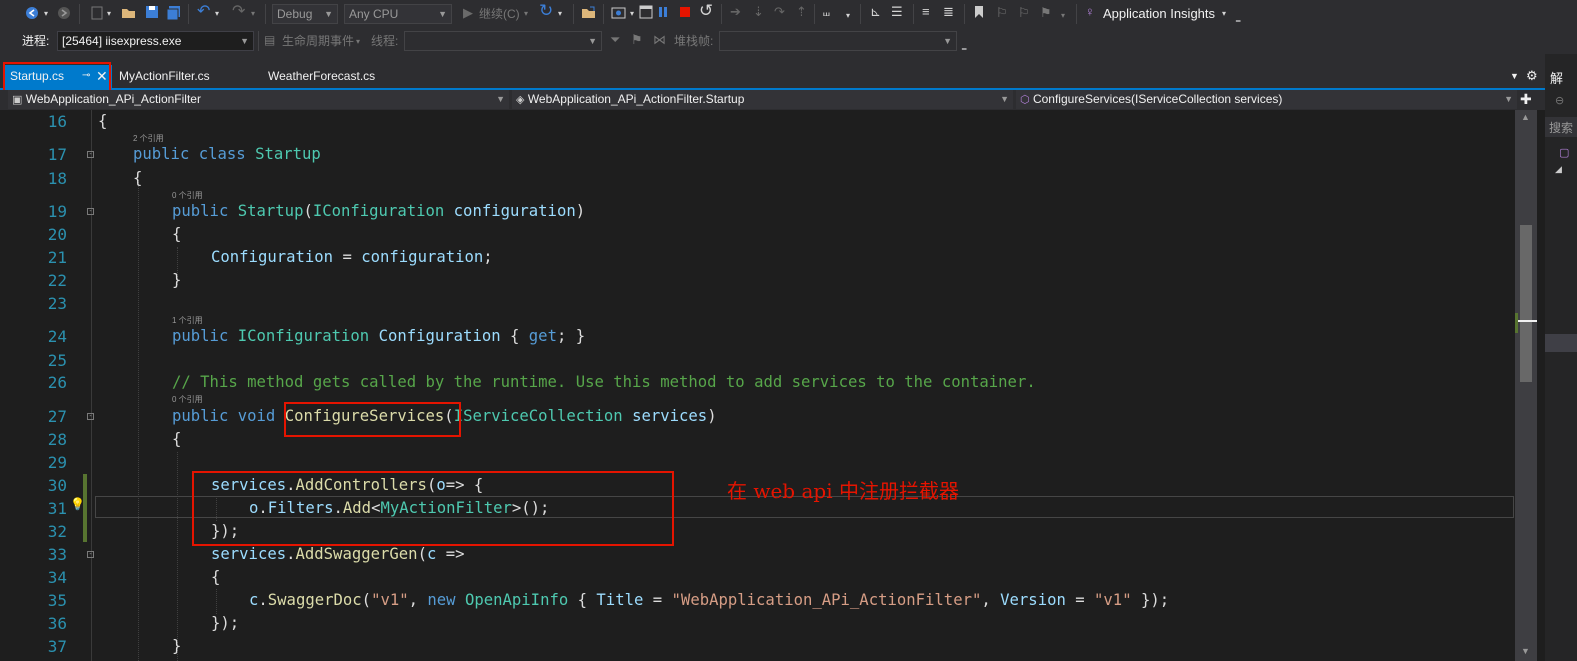 The height and width of the screenshot is (661, 1577). What do you see at coordinates (801, 12) in the screenshot?
I see `step-out-icon: ⇡` at bounding box center [801, 12].